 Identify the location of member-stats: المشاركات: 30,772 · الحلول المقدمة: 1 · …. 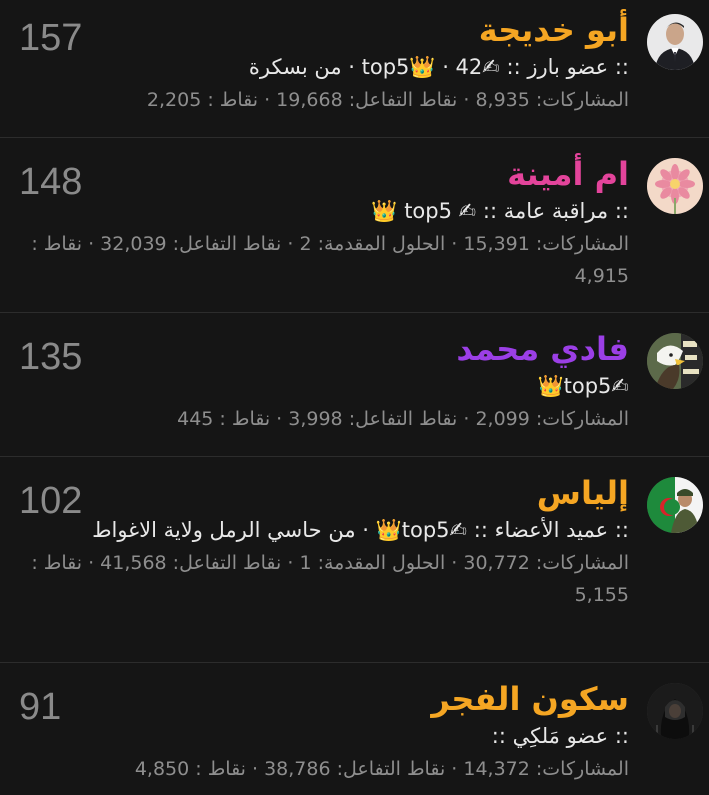
(330, 579).